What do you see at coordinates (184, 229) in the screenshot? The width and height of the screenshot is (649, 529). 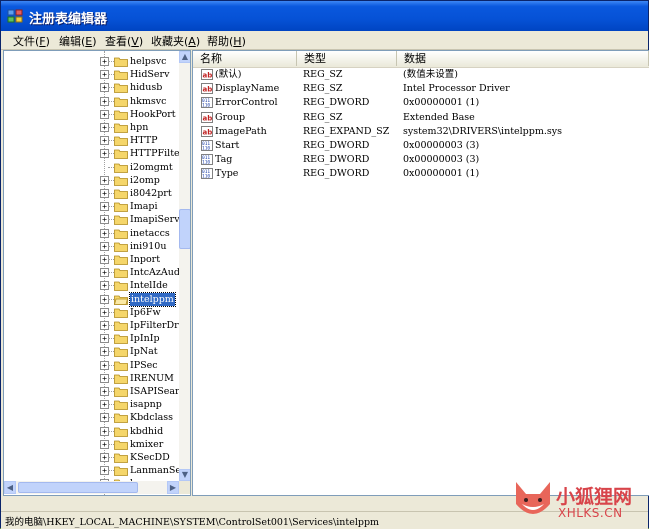 I see `scroll-thumb` at bounding box center [184, 229].